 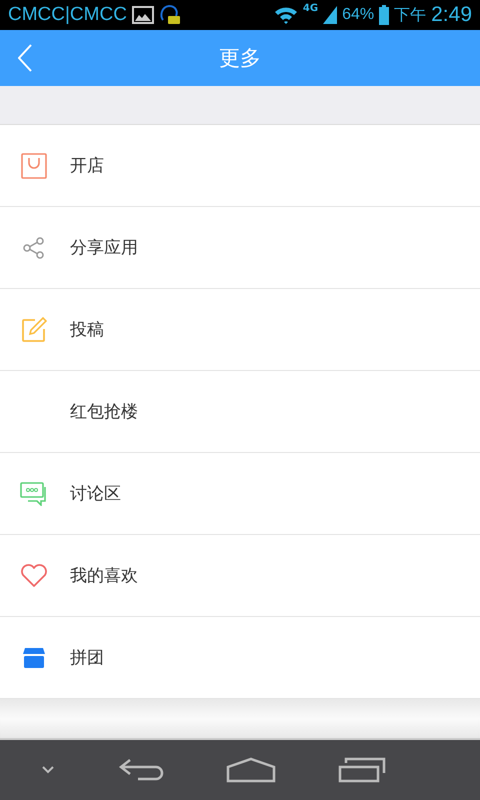 What do you see at coordinates (240, 248) in the screenshot?
I see `menu-item: 分享应用` at bounding box center [240, 248].